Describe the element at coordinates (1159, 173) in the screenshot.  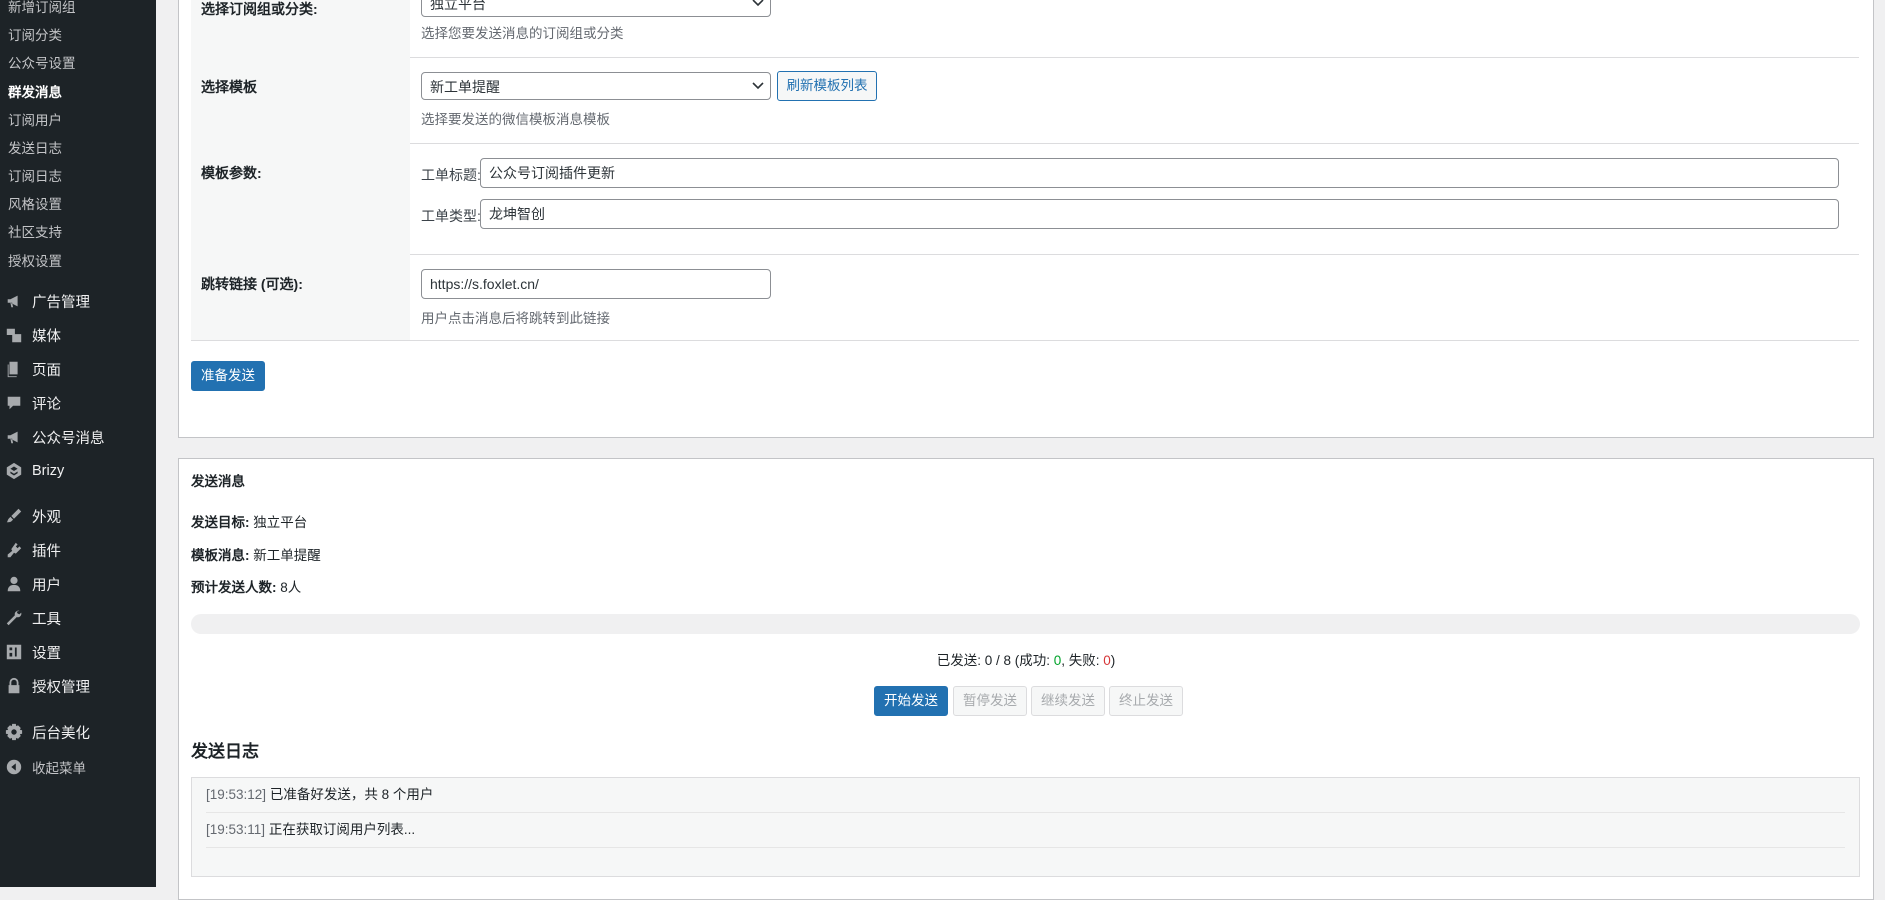
I see `ticket-title-input: 公众号订阅插件更新` at that location.